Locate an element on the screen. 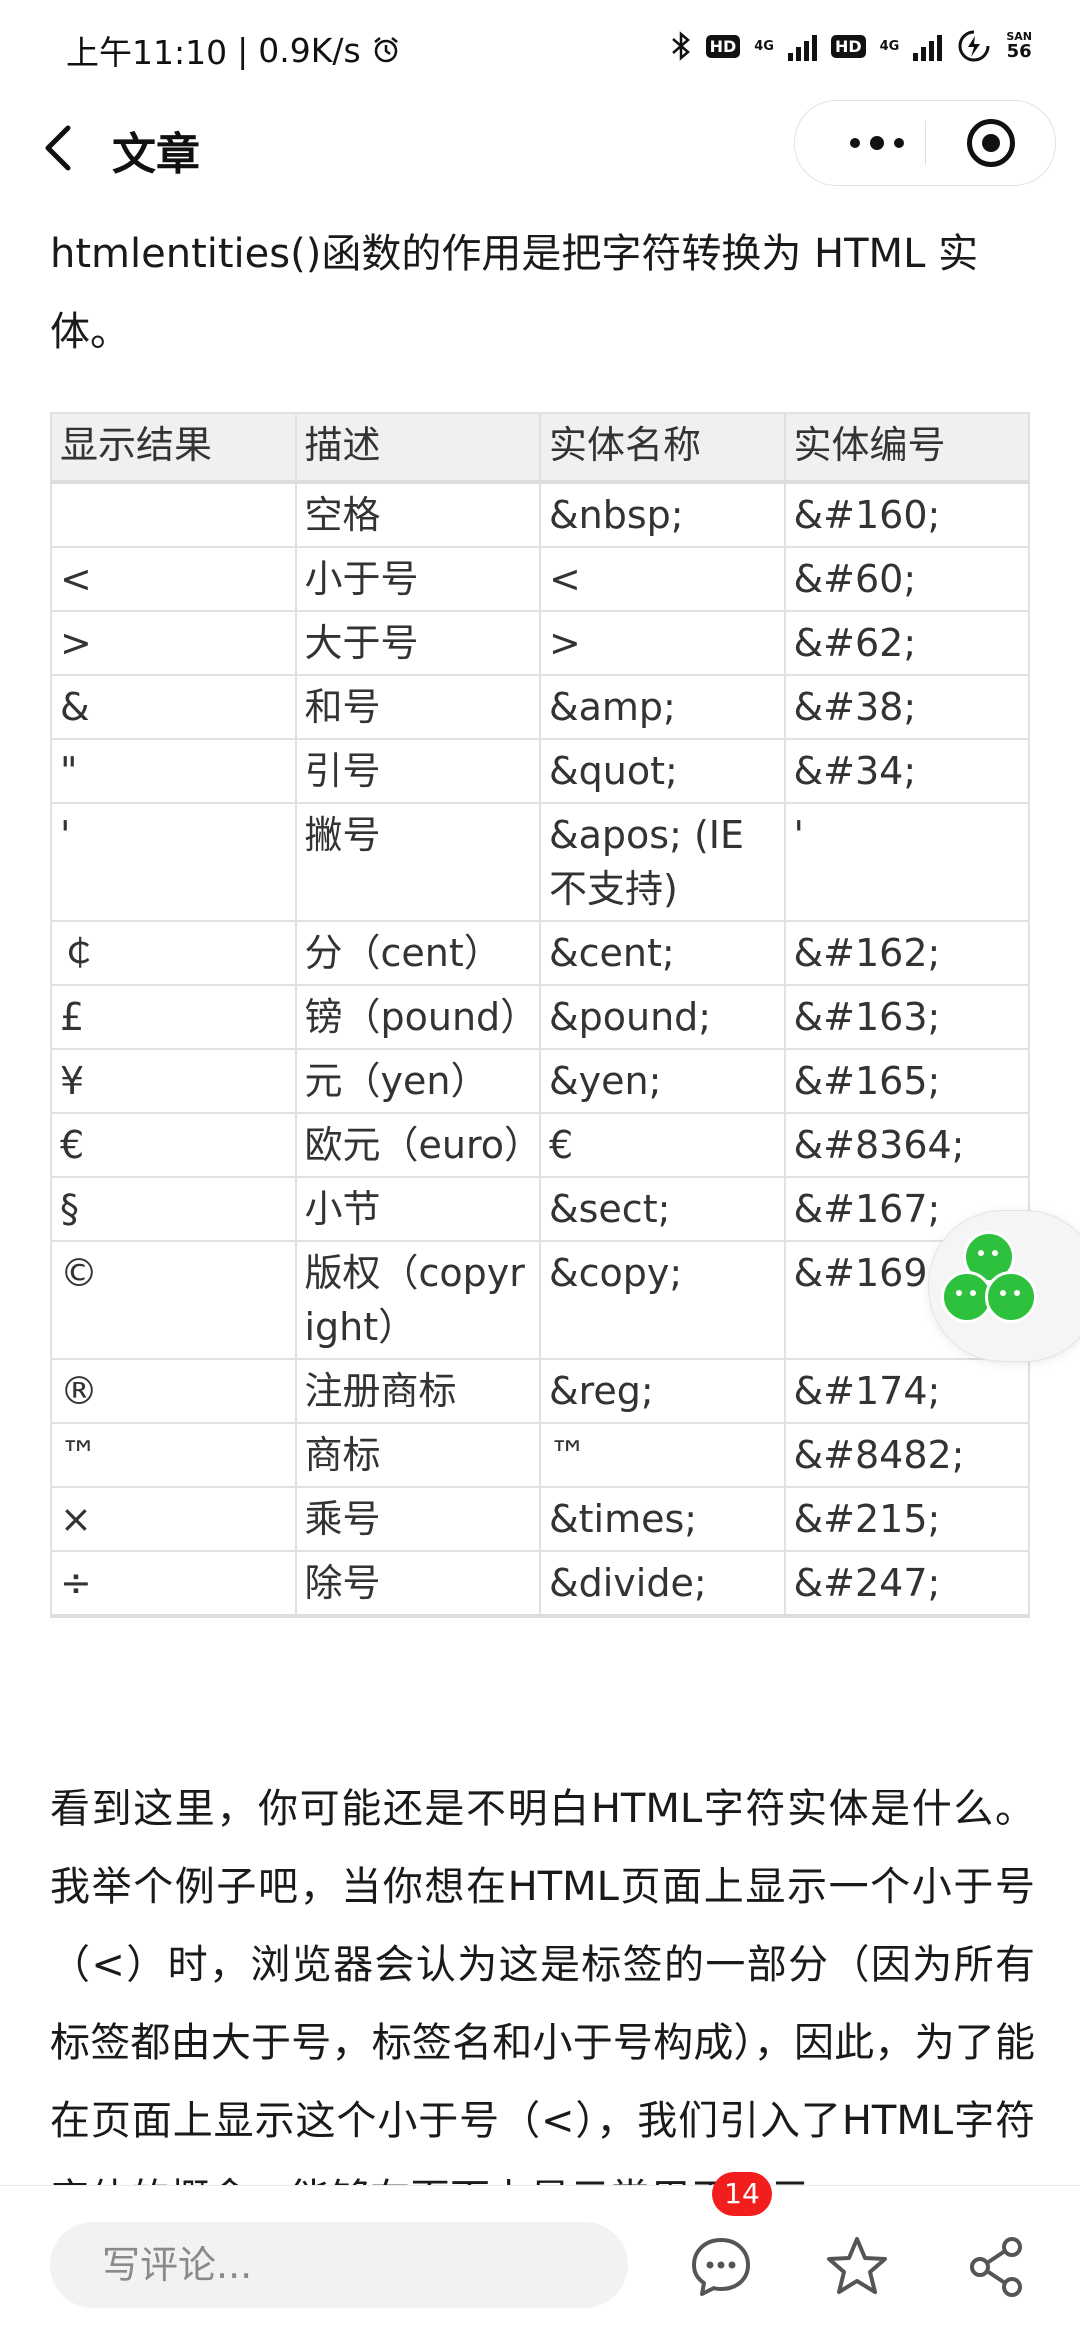 The width and height of the screenshot is (1080, 2341). table-row: < 小于号 < &#60; is located at coordinates (540, 579).